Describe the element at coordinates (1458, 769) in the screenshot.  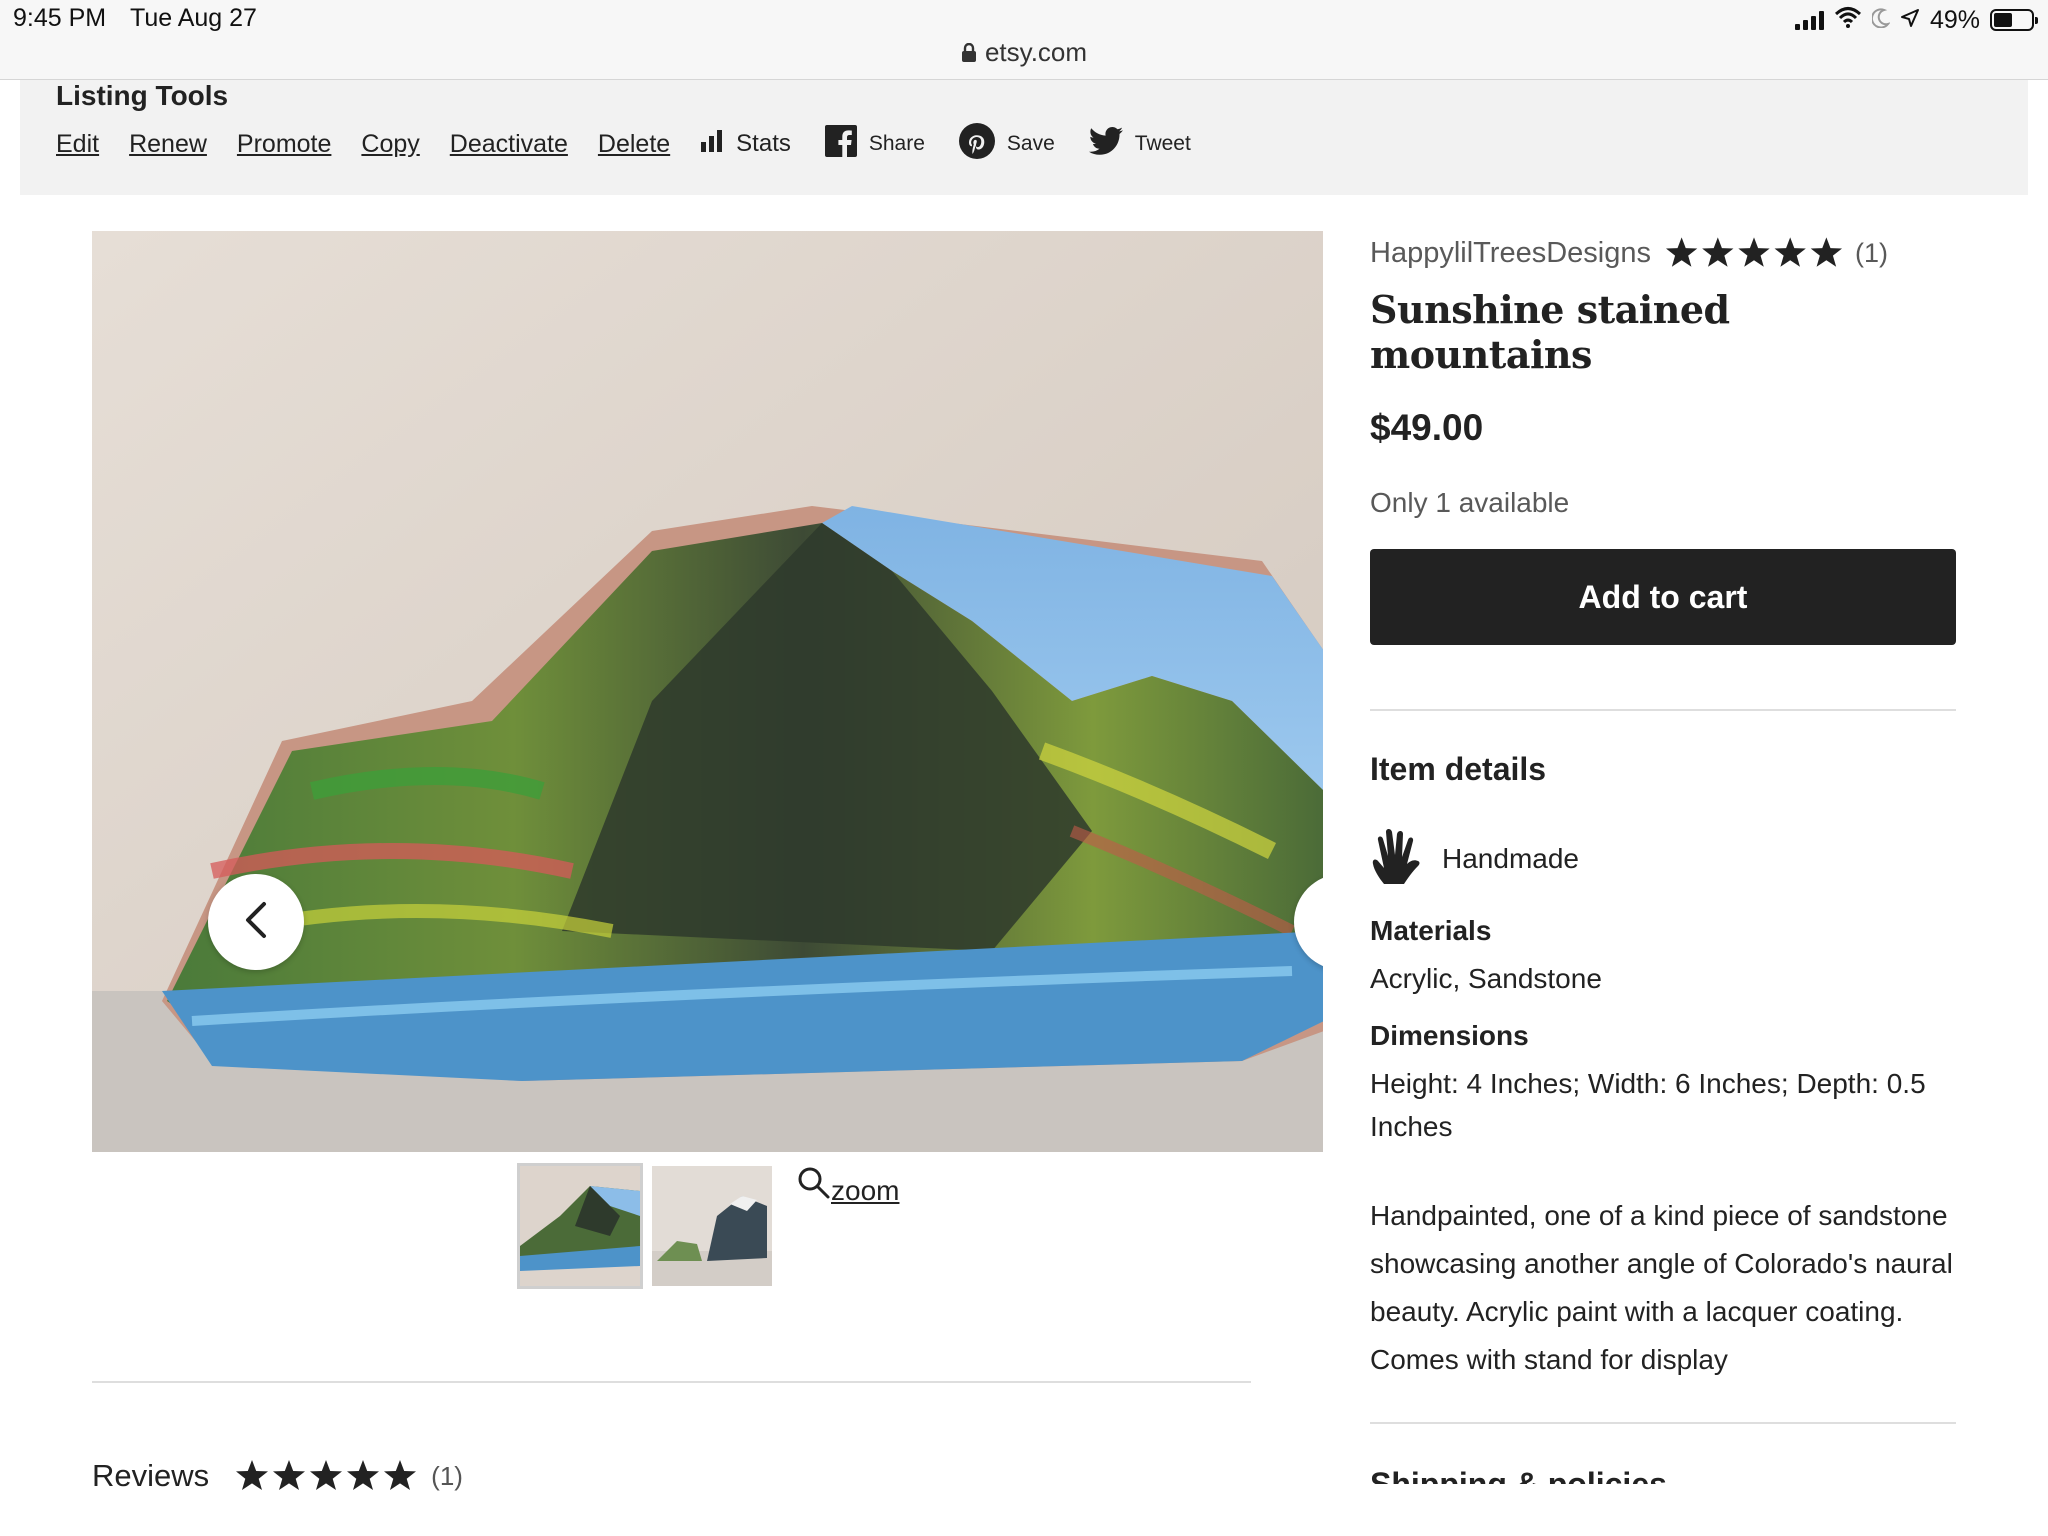
I see `item-details-title: Item details` at that location.